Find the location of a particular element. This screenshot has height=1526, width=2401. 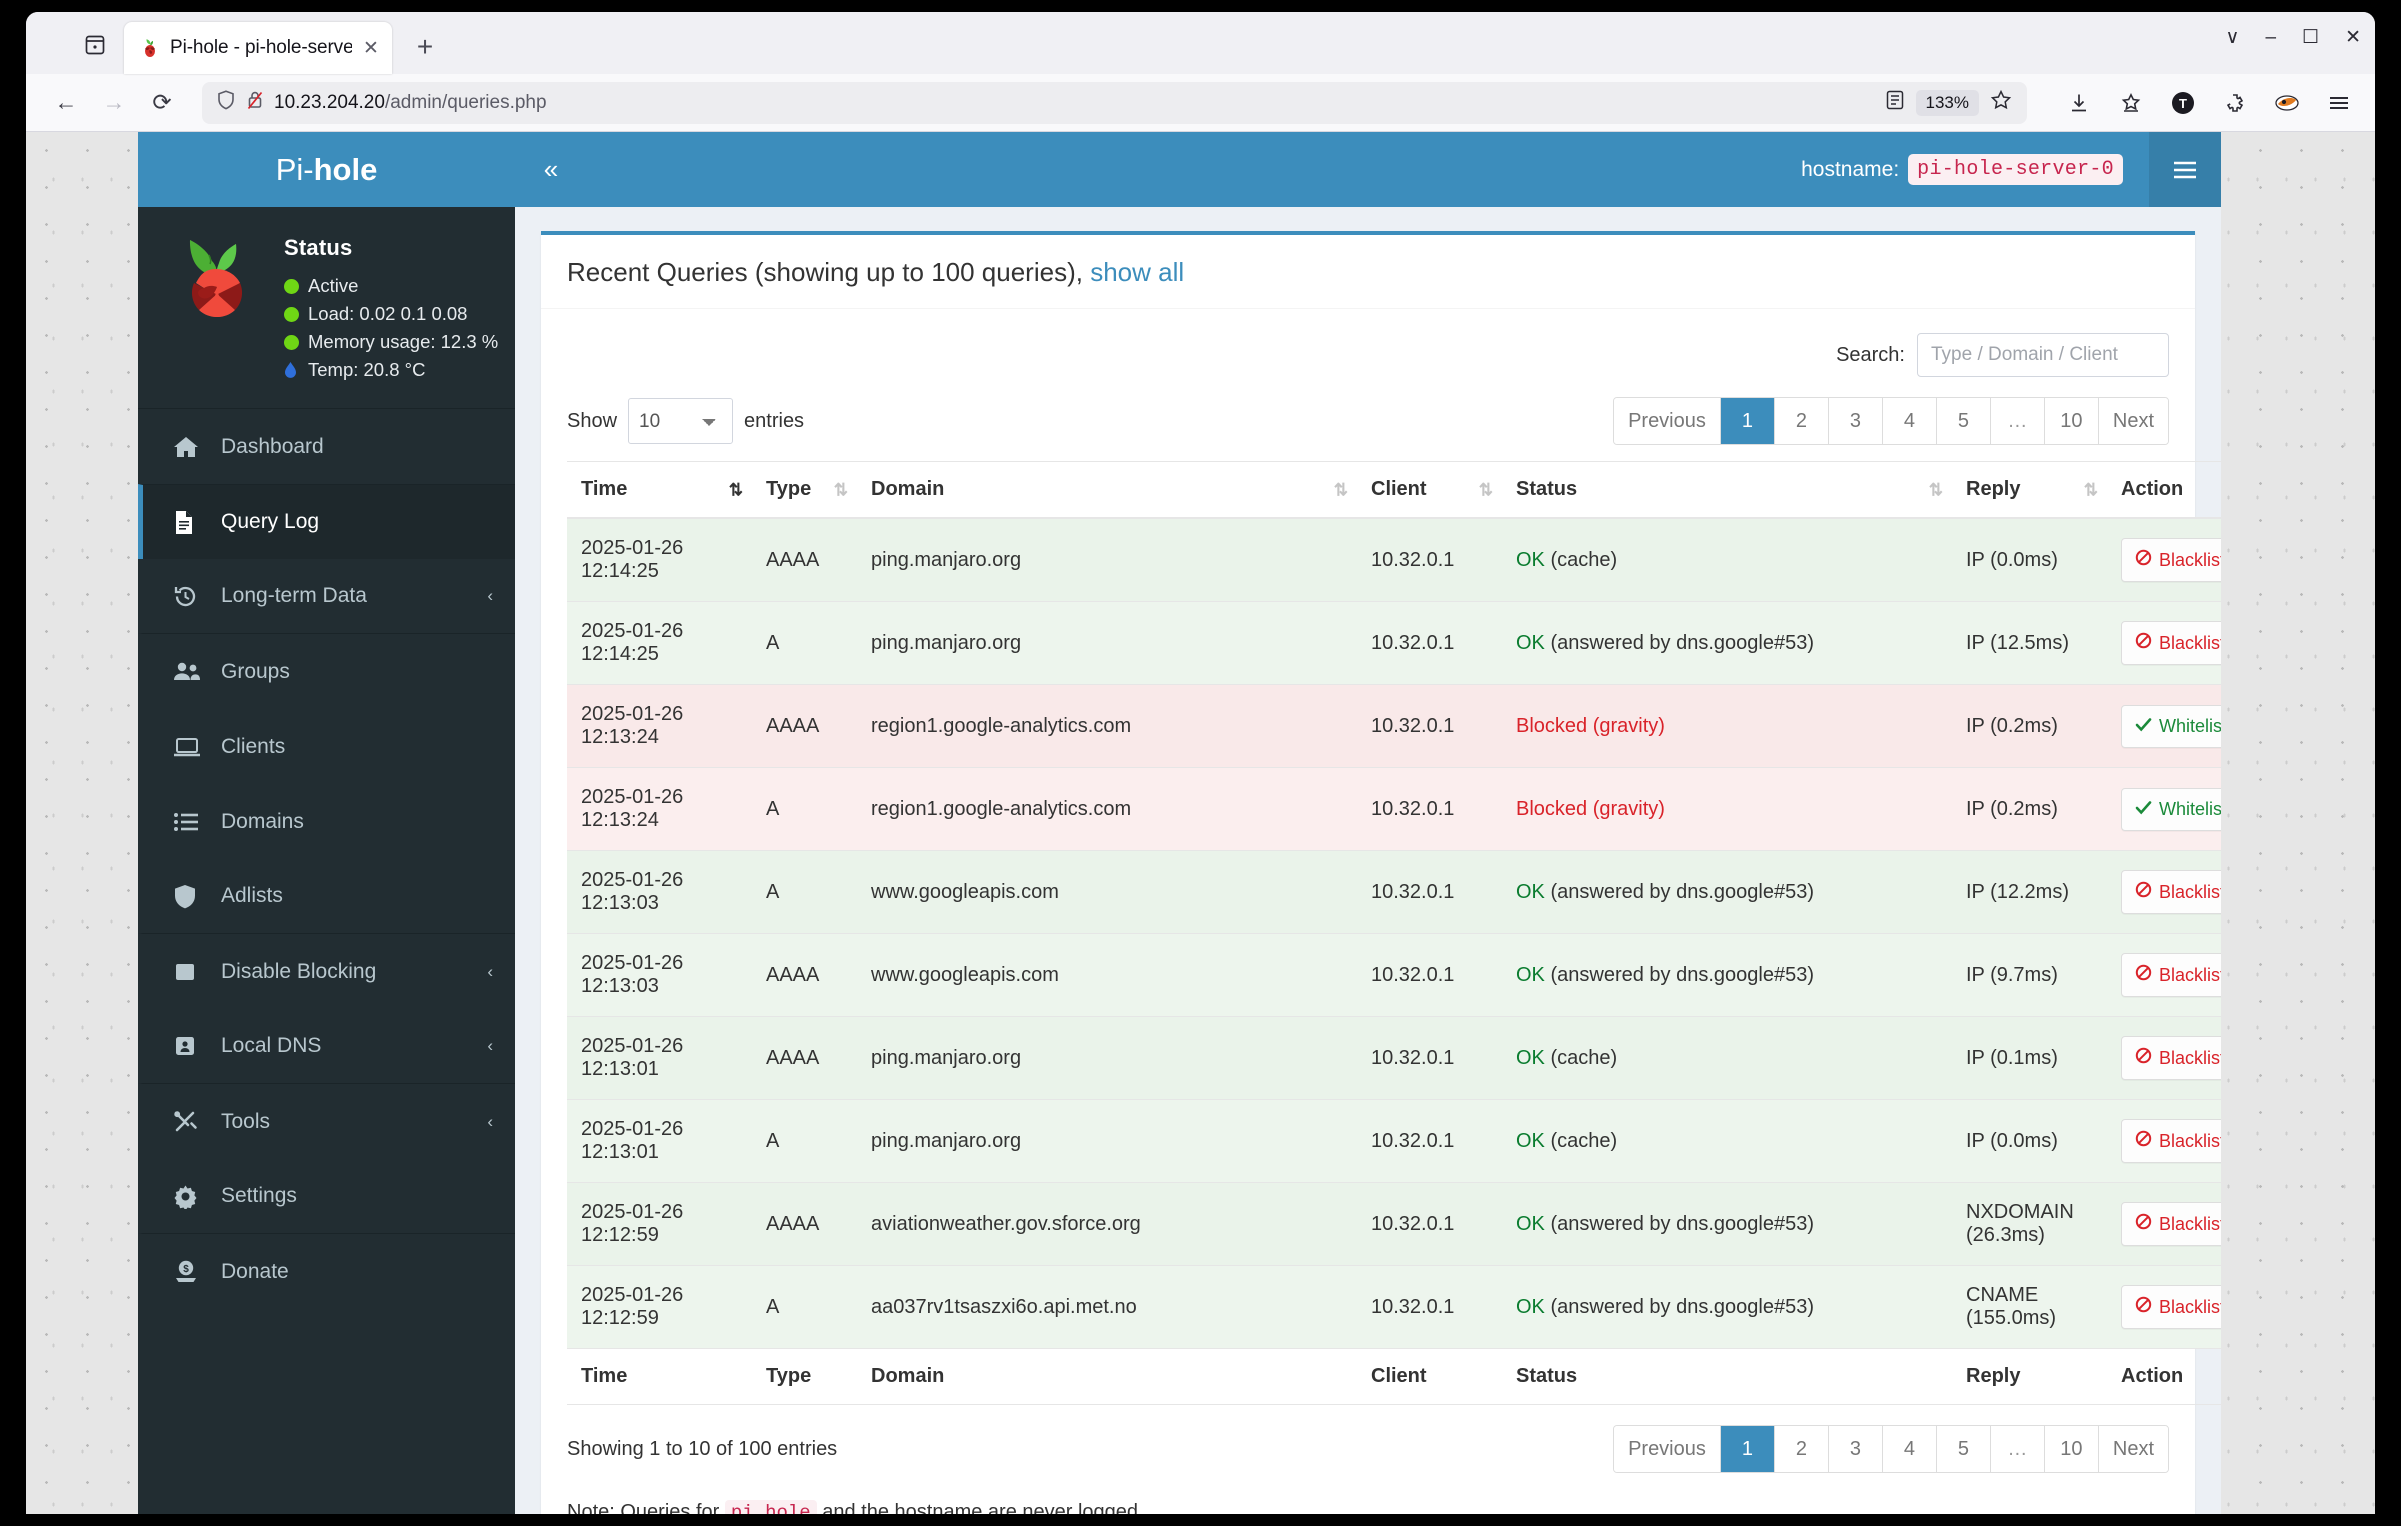

sidebar-item-donate: $ Donate is located at coordinates (326, 1271).